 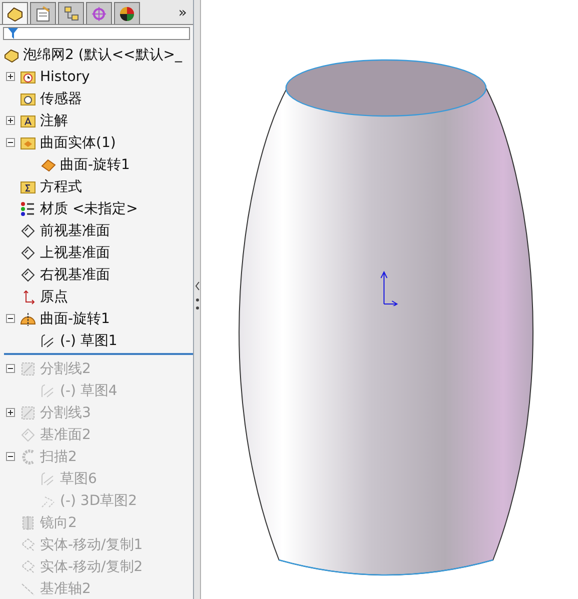 I want to click on equations-icon, so click(x=28, y=187).